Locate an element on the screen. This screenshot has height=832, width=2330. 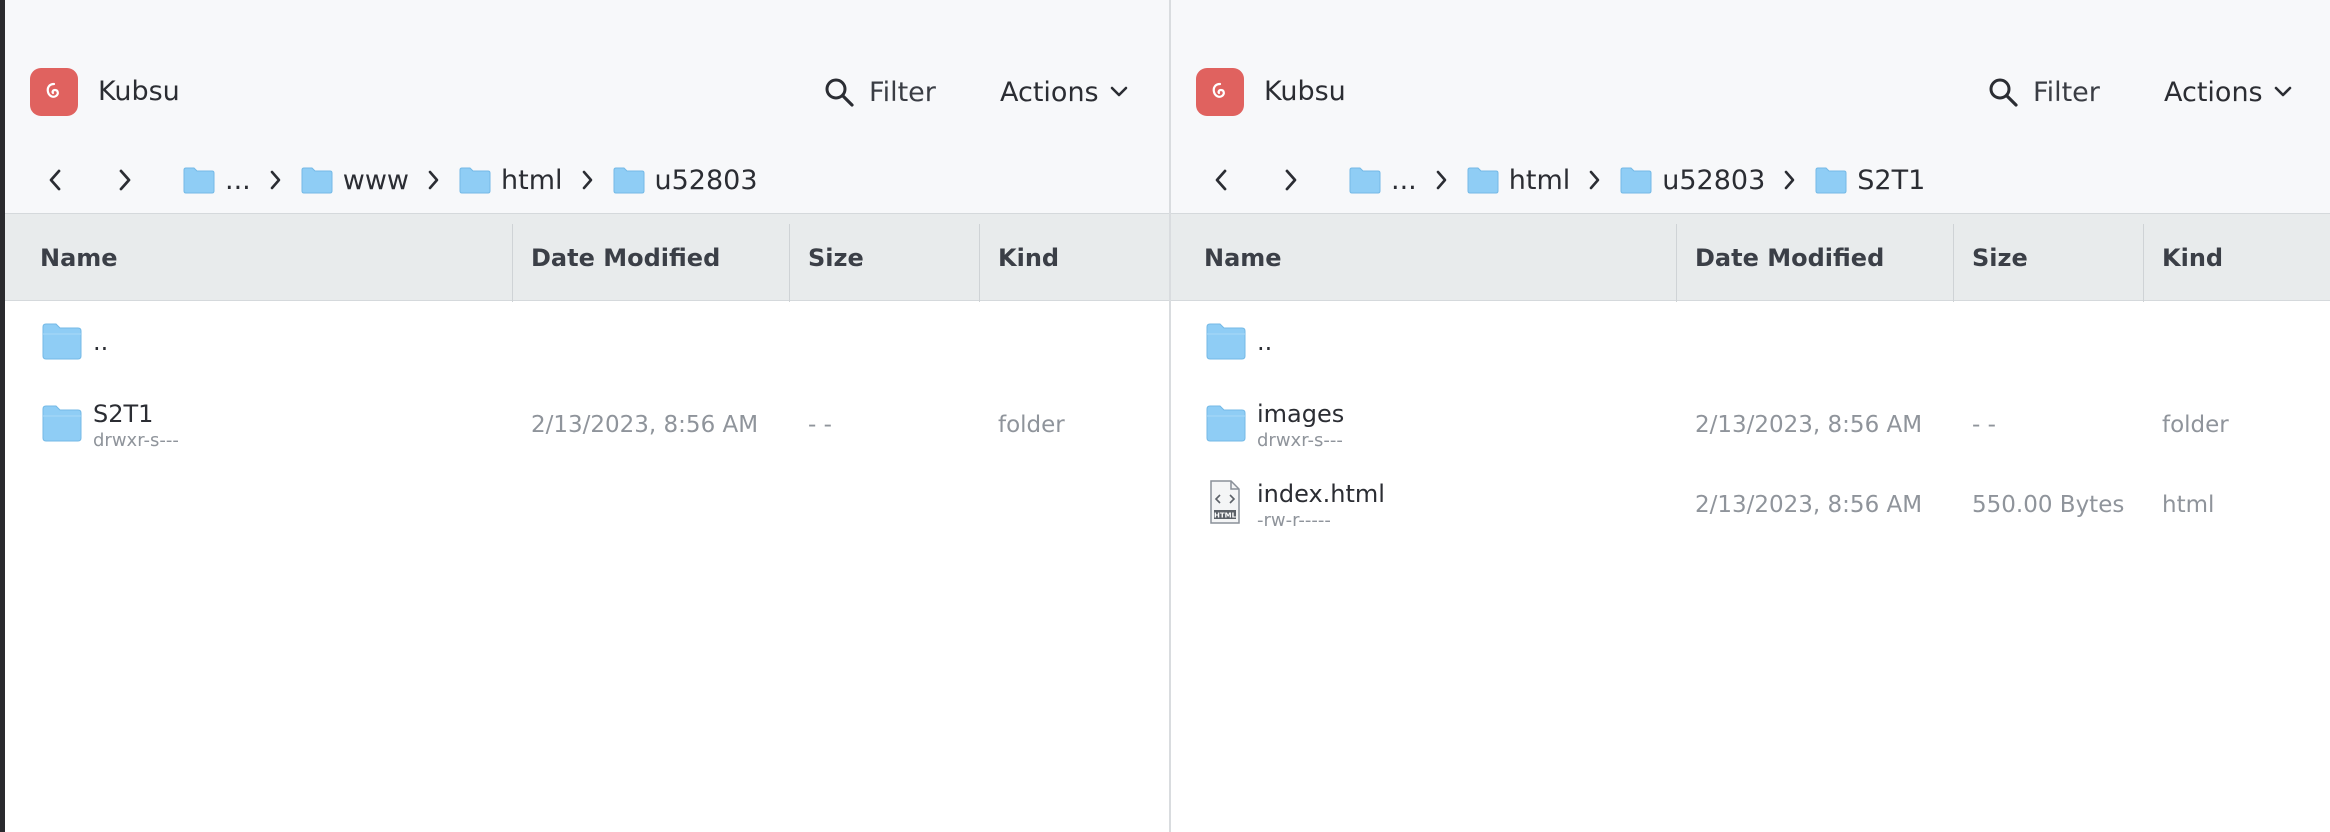
breadcrumb-item: www is located at coordinates (355, 180).